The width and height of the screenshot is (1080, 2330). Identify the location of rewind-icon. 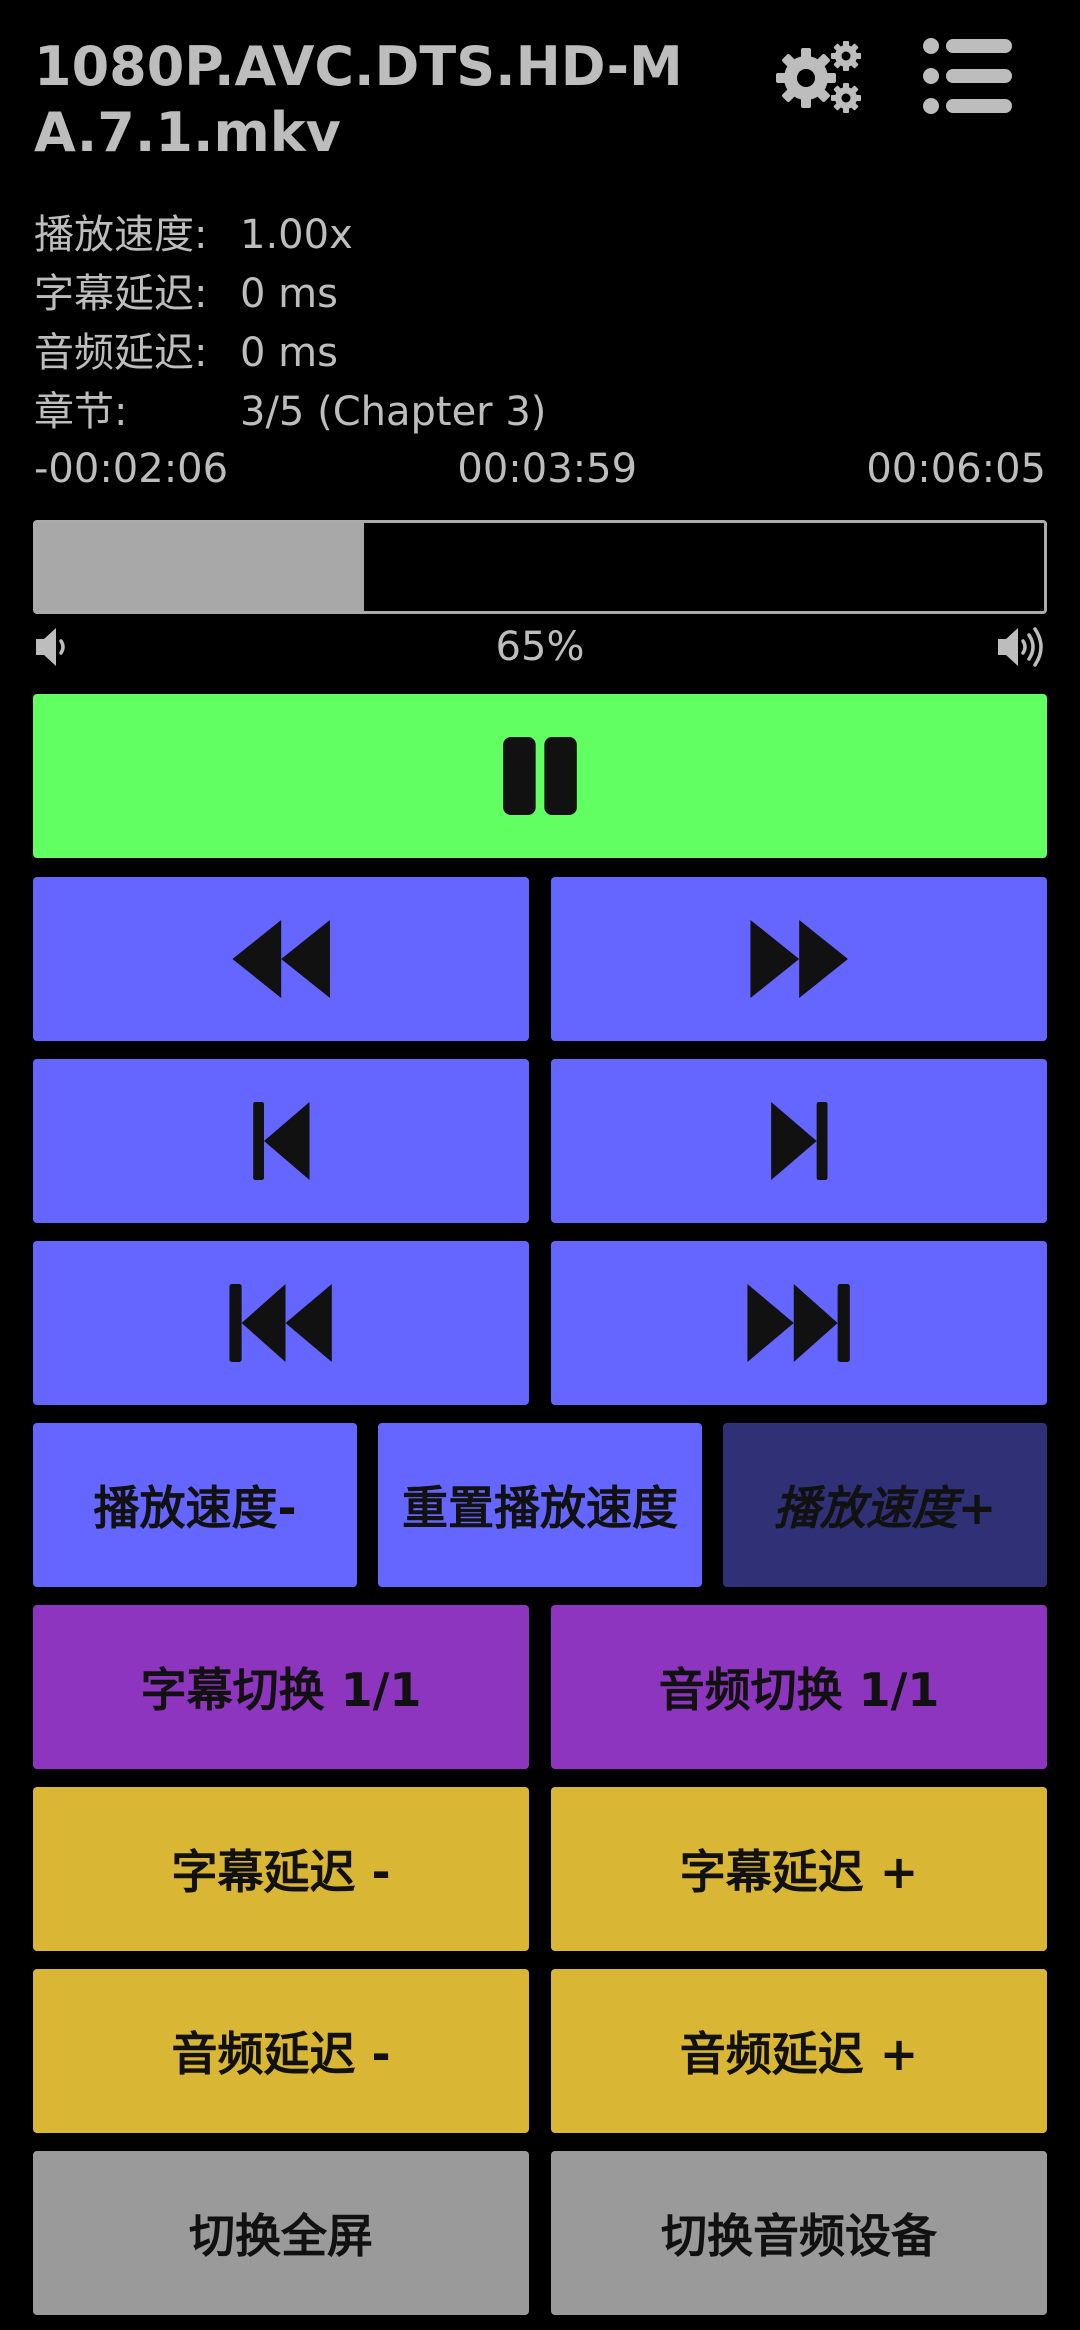
(281, 959).